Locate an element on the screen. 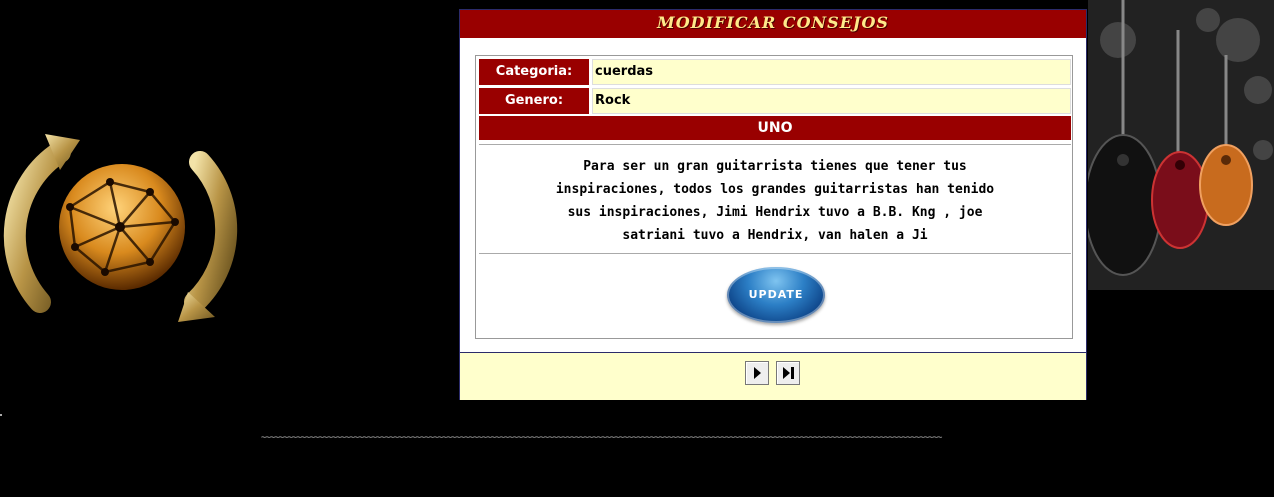  play-next-icon is located at coordinates (757, 373).